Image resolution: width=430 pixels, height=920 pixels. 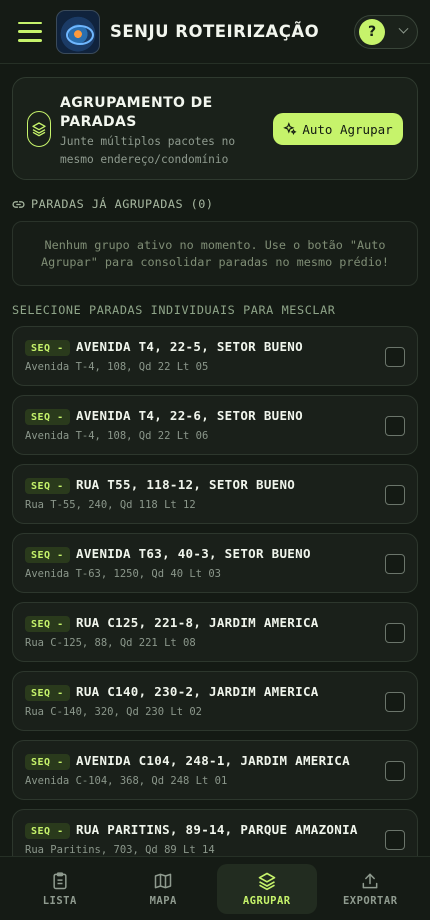 I want to click on sparkles-icon, so click(x=290, y=128).